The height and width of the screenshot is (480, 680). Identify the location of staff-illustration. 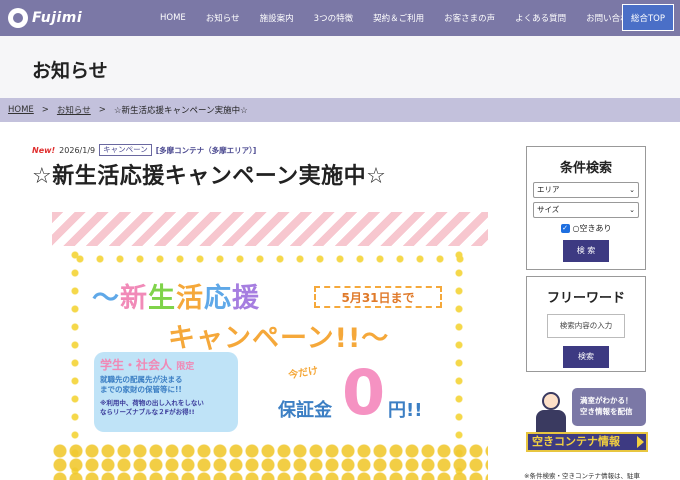
(551, 412).